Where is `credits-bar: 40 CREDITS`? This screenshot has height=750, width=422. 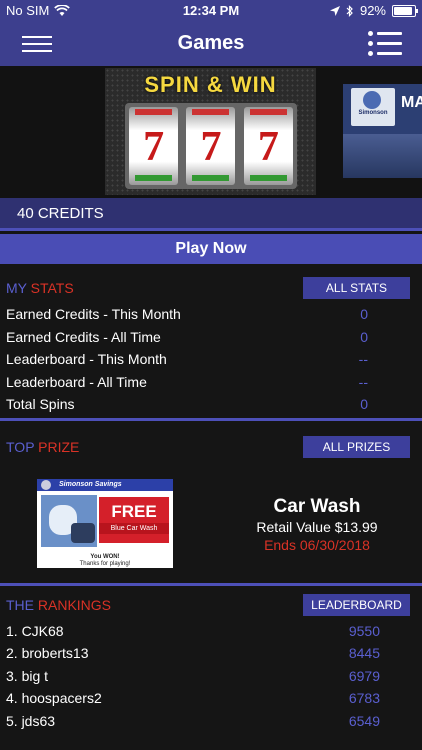 credits-bar: 40 CREDITS is located at coordinates (211, 213).